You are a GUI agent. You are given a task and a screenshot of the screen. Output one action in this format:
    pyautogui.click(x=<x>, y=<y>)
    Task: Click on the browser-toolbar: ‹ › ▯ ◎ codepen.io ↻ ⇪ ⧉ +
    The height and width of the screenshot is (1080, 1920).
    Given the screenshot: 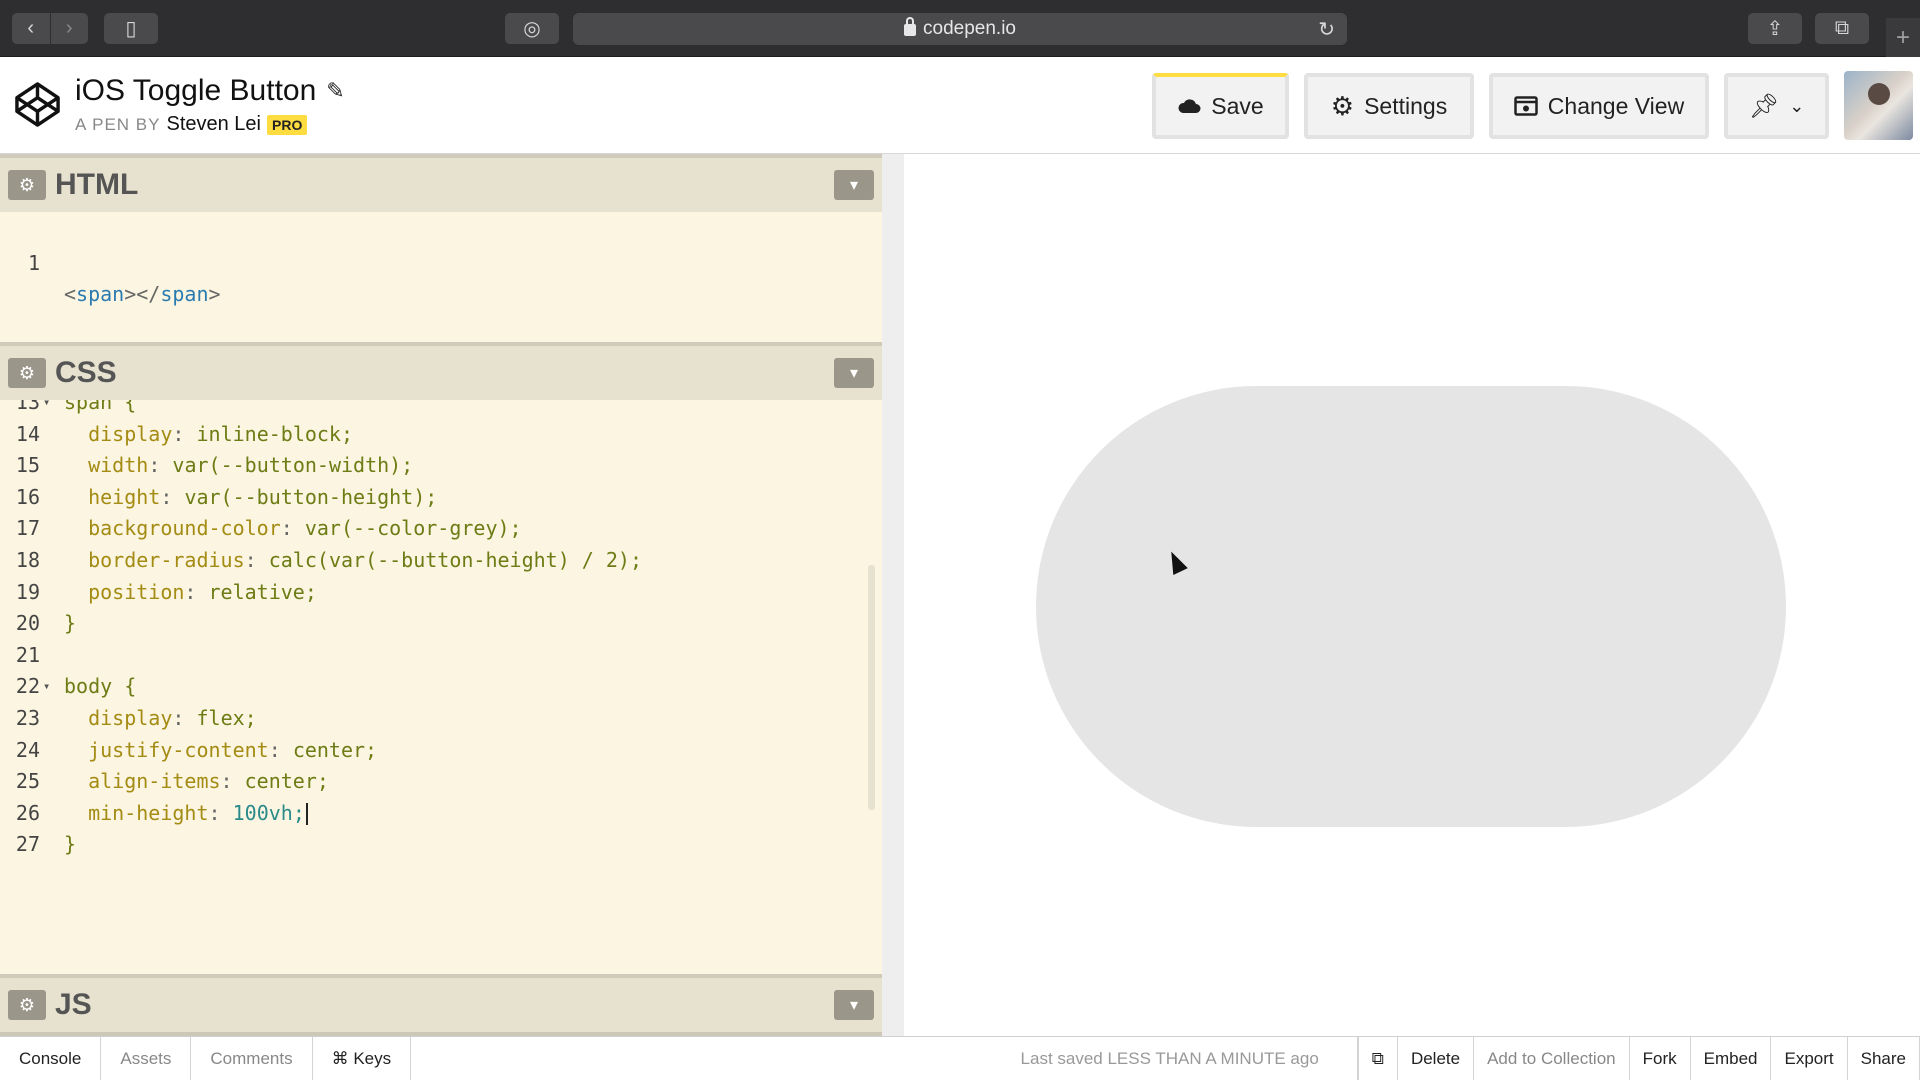 What is the action you would take?
    pyautogui.click(x=960, y=28)
    